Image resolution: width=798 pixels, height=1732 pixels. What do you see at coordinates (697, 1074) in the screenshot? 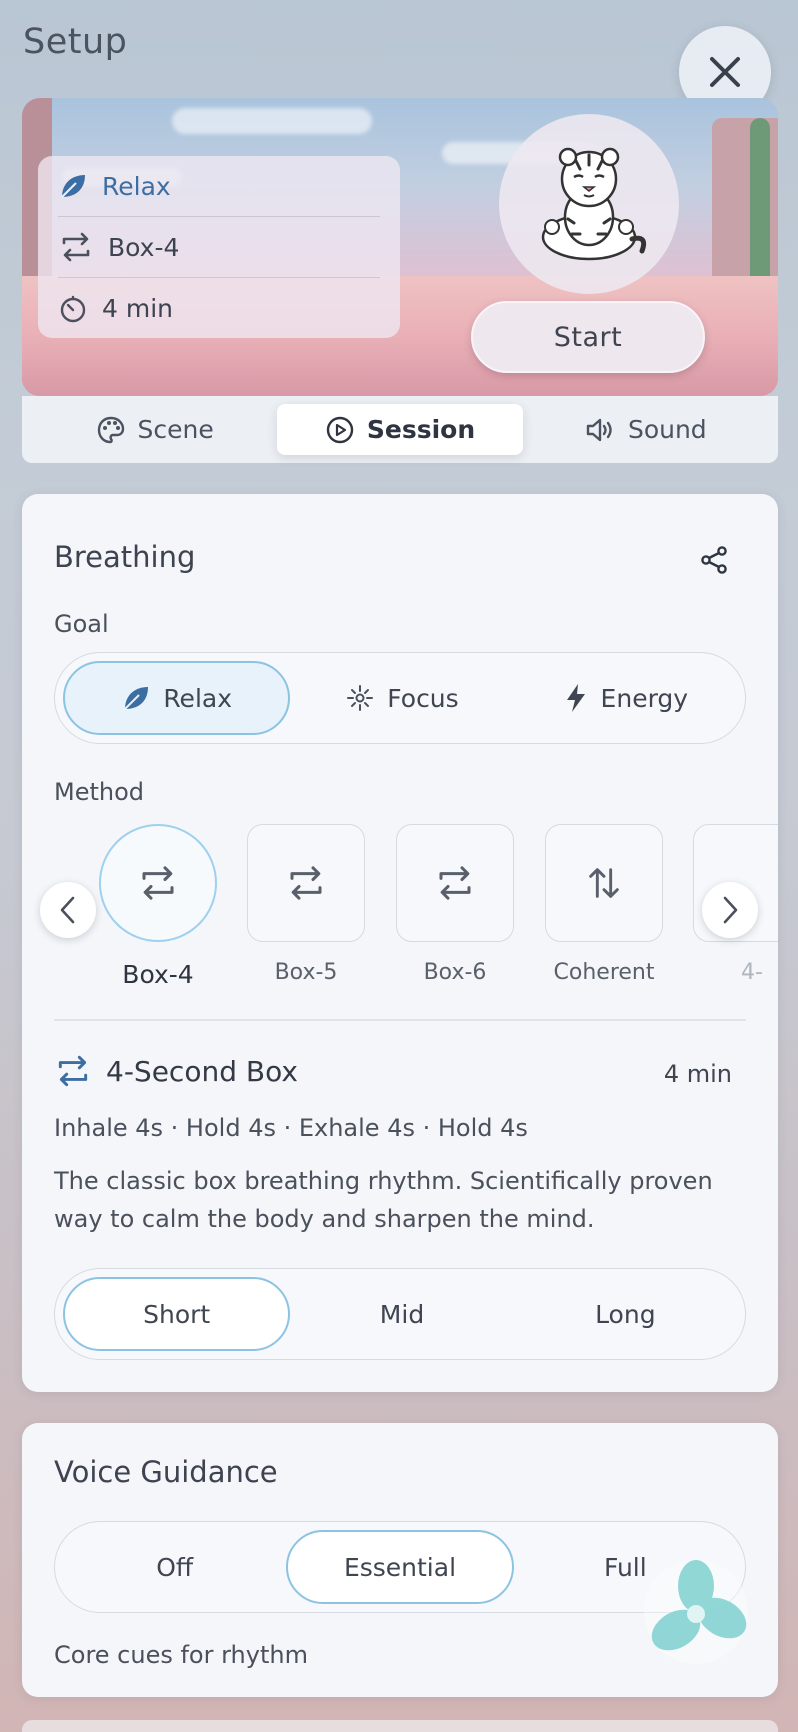
I see `method-duration: 4 min` at bounding box center [697, 1074].